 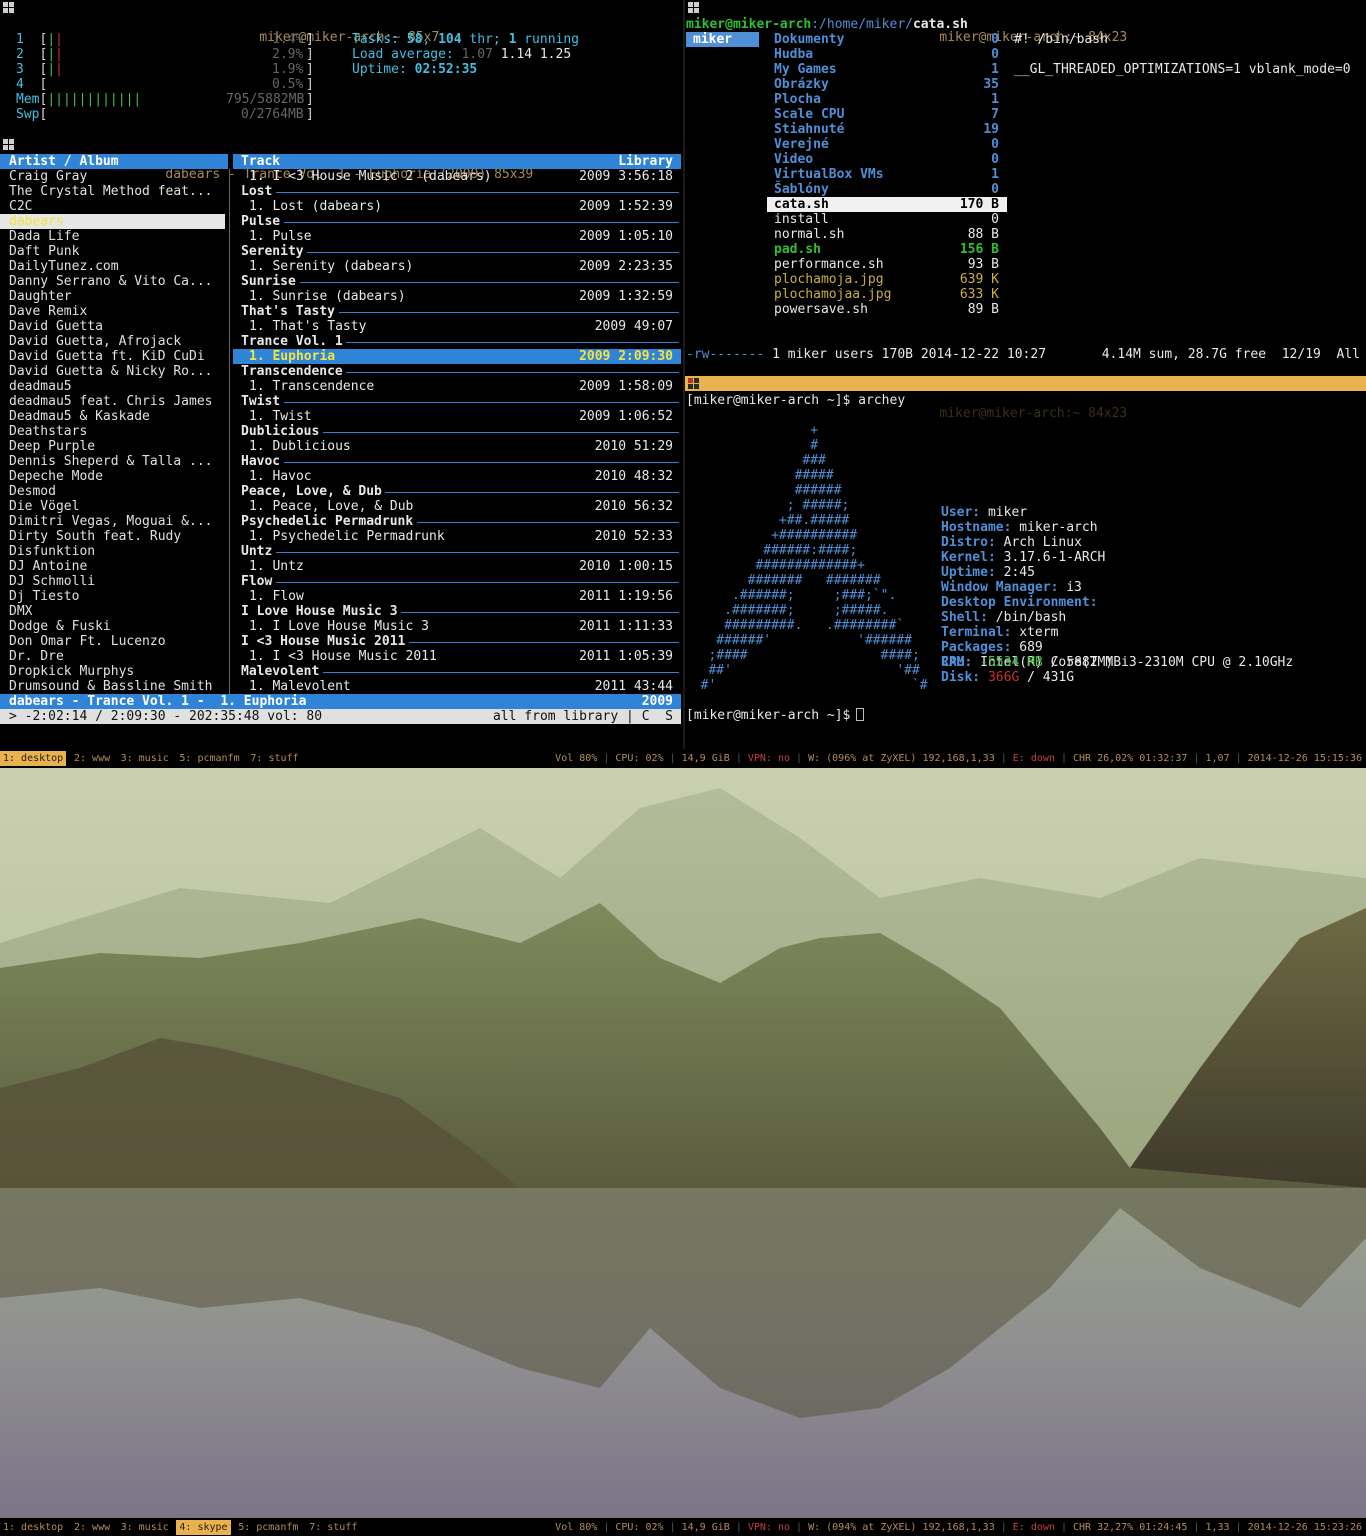 What do you see at coordinates (112, 596) in the screenshot?
I see `artist-item: Dj Tiesto` at bounding box center [112, 596].